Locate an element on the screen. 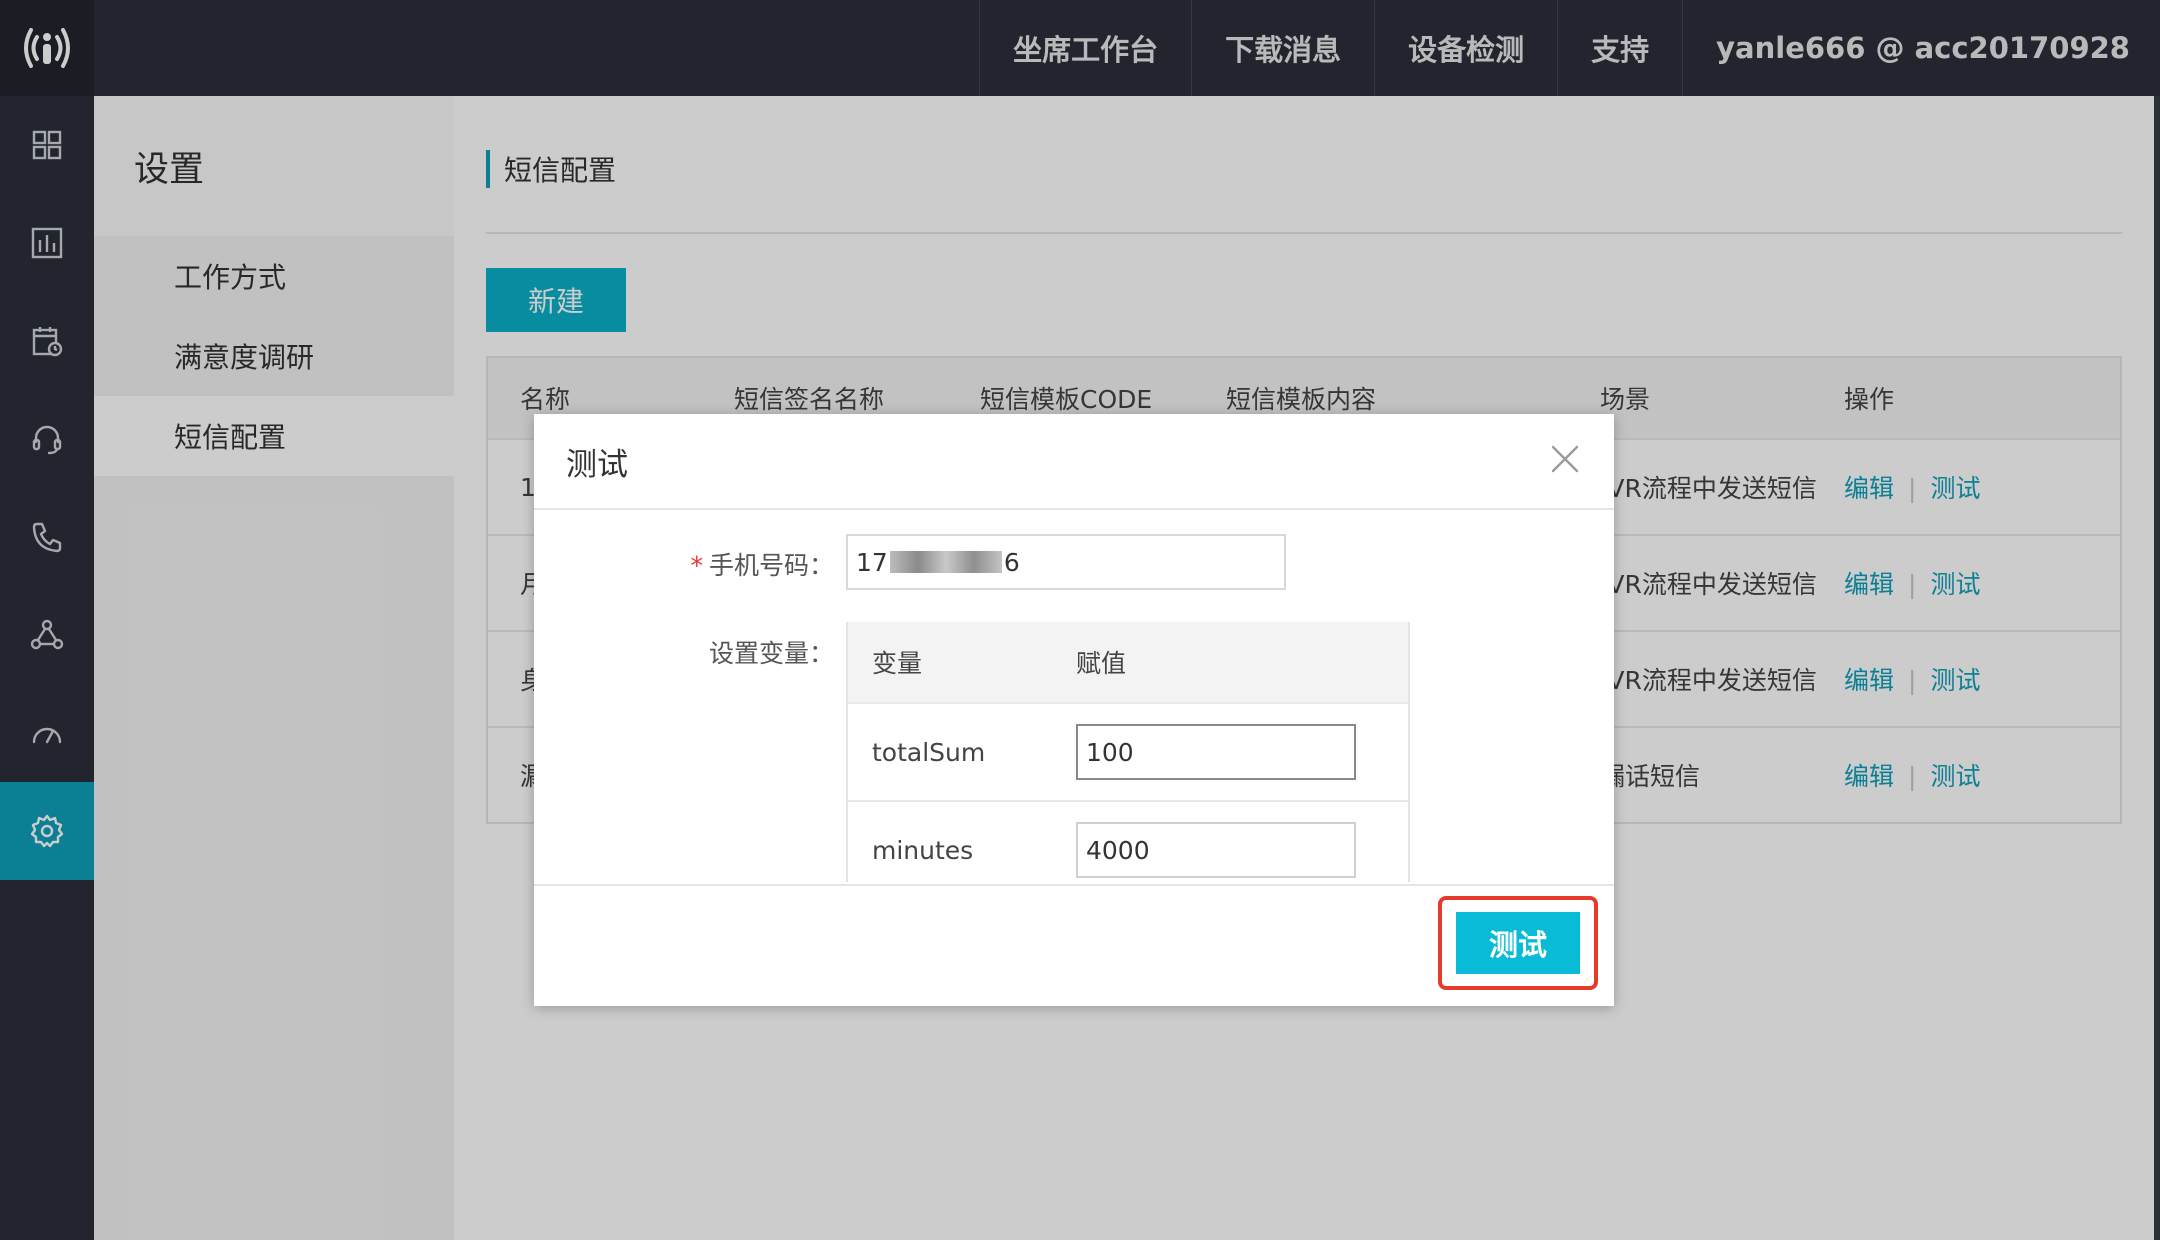 This screenshot has width=2160, height=1240. variable-name: minutes is located at coordinates (923, 850).